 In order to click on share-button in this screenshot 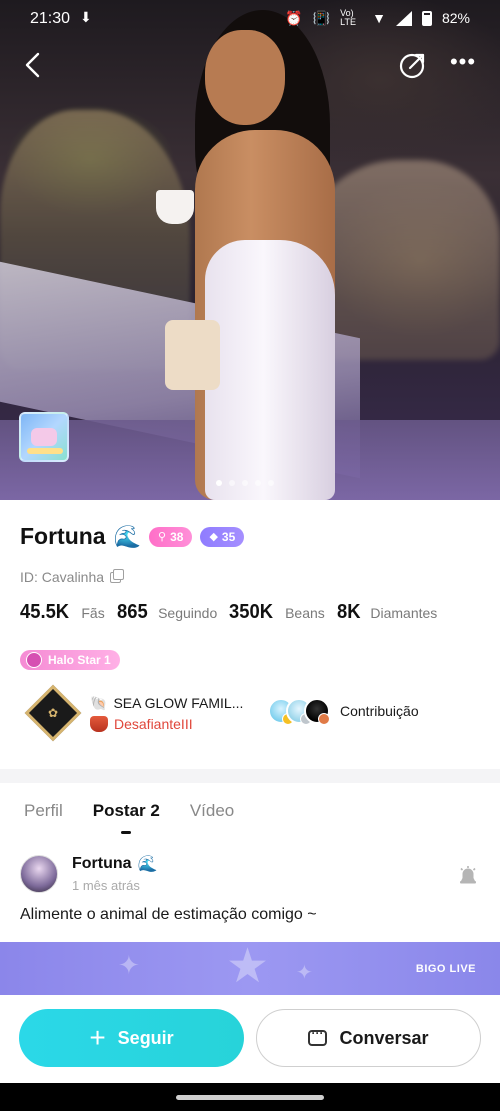, I will do `click(413, 65)`.